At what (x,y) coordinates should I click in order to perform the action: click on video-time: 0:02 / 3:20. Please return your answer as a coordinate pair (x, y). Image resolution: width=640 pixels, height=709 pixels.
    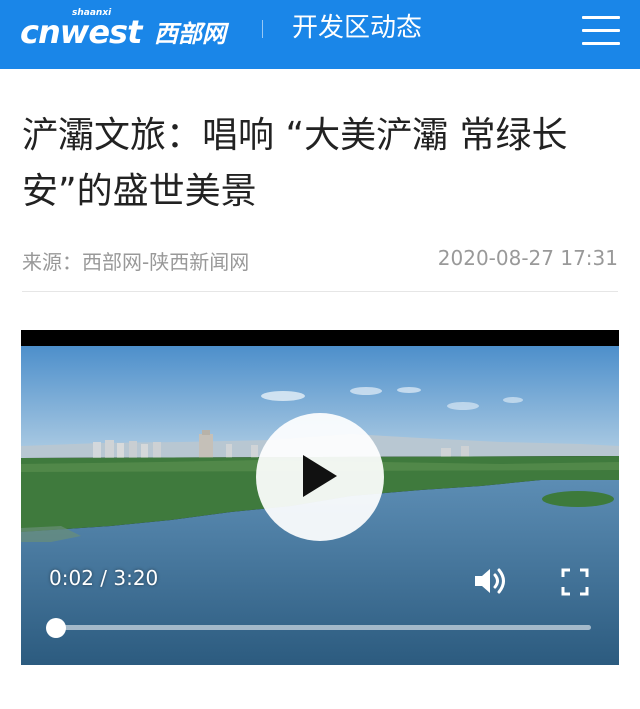
    Looking at the image, I should click on (104, 578).